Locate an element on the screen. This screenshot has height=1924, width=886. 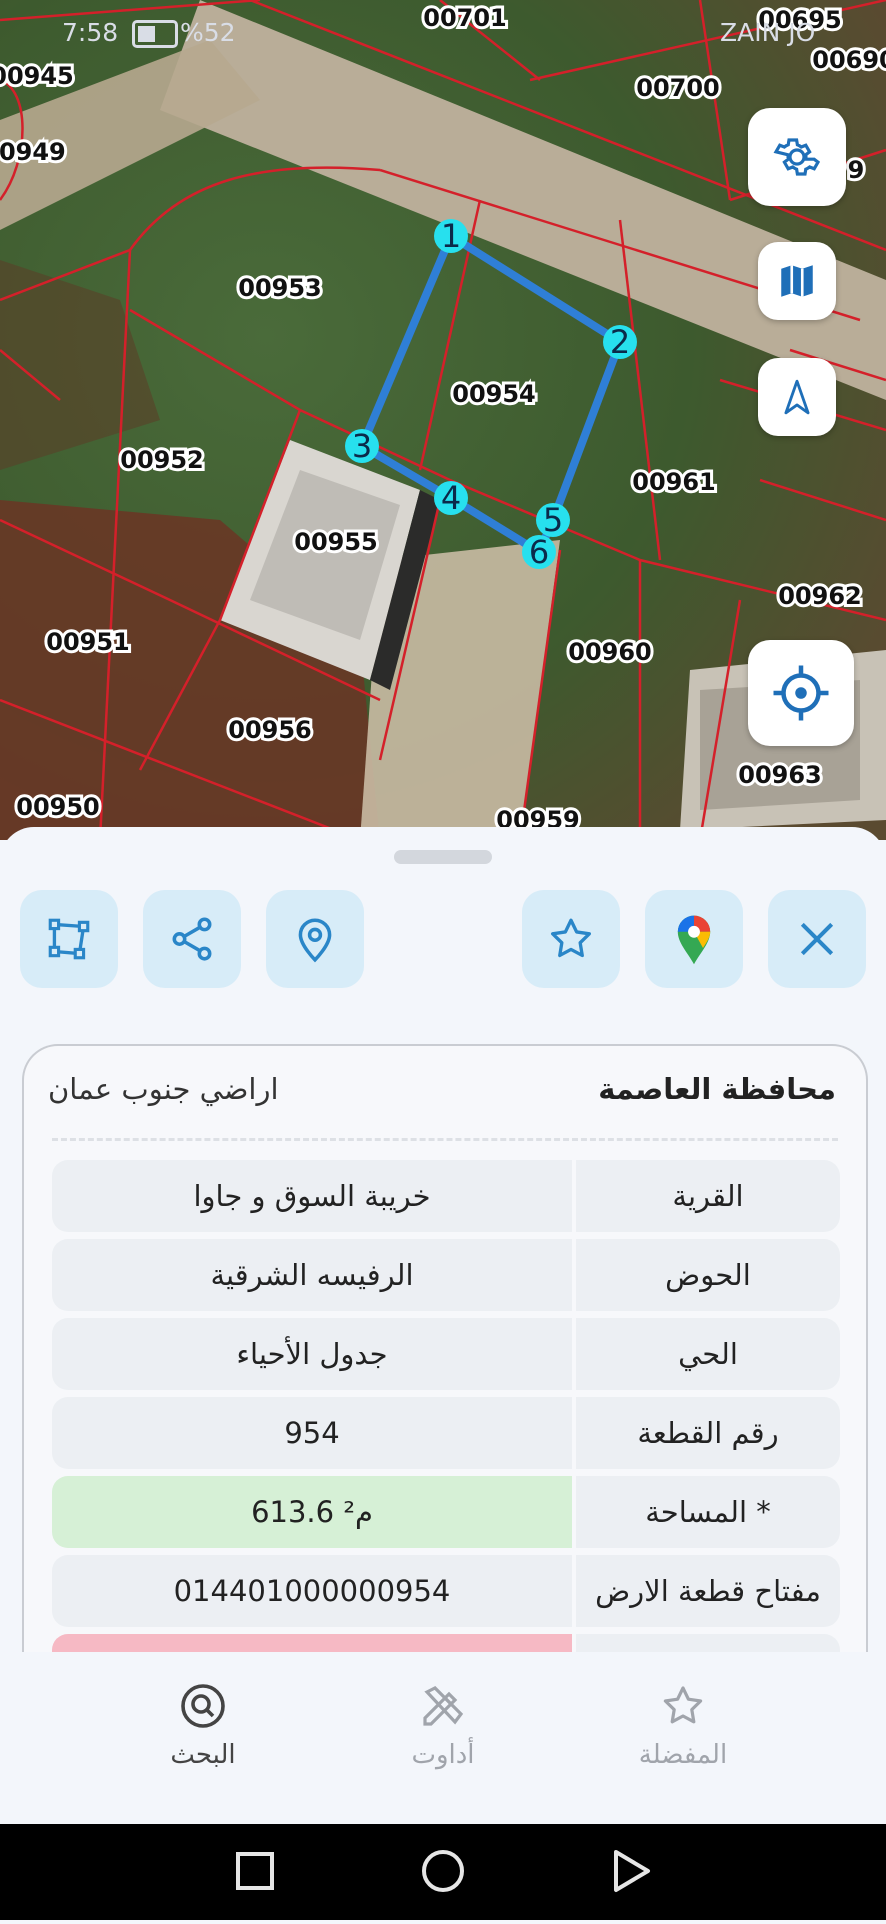
parcel-label: 00952 is located at coordinates (162, 460).